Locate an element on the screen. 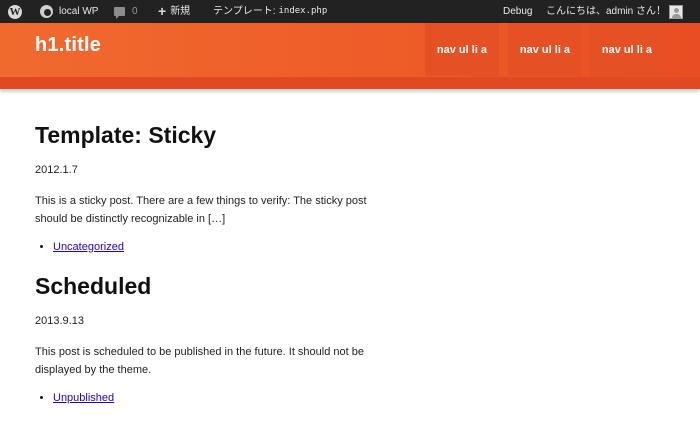 This screenshot has width=700, height=427. comment-icon is located at coordinates (119, 12).